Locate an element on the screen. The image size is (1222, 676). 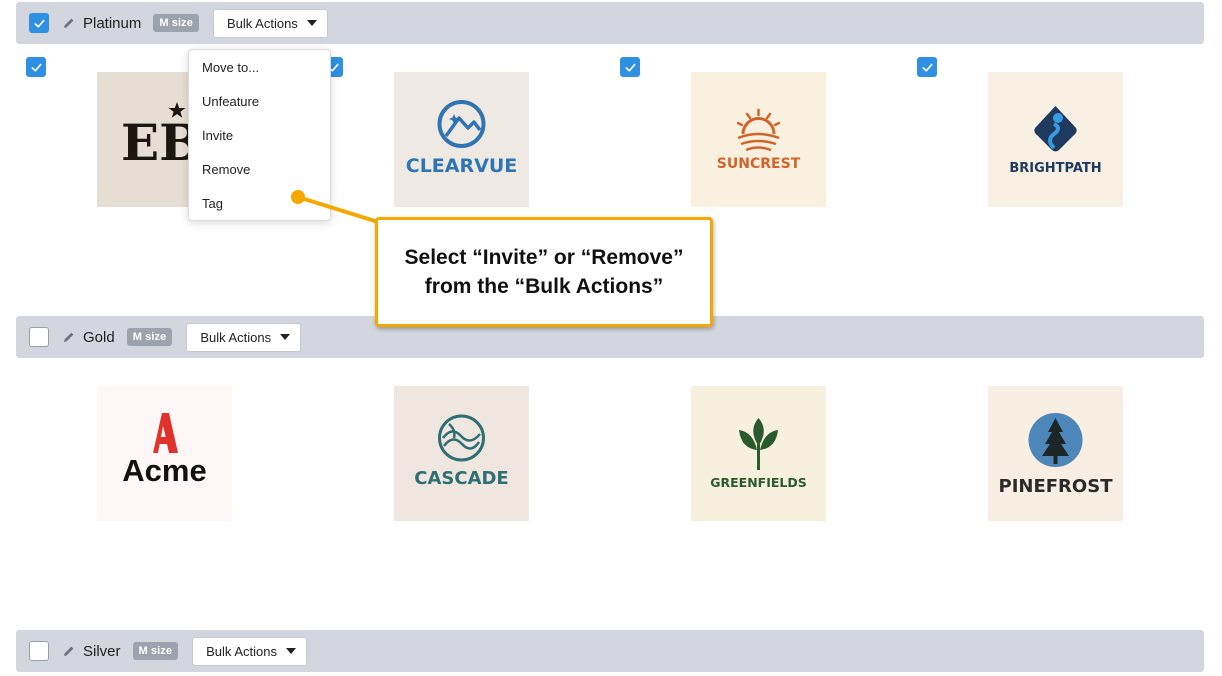
logo-text: SUNCREST is located at coordinates (759, 164).